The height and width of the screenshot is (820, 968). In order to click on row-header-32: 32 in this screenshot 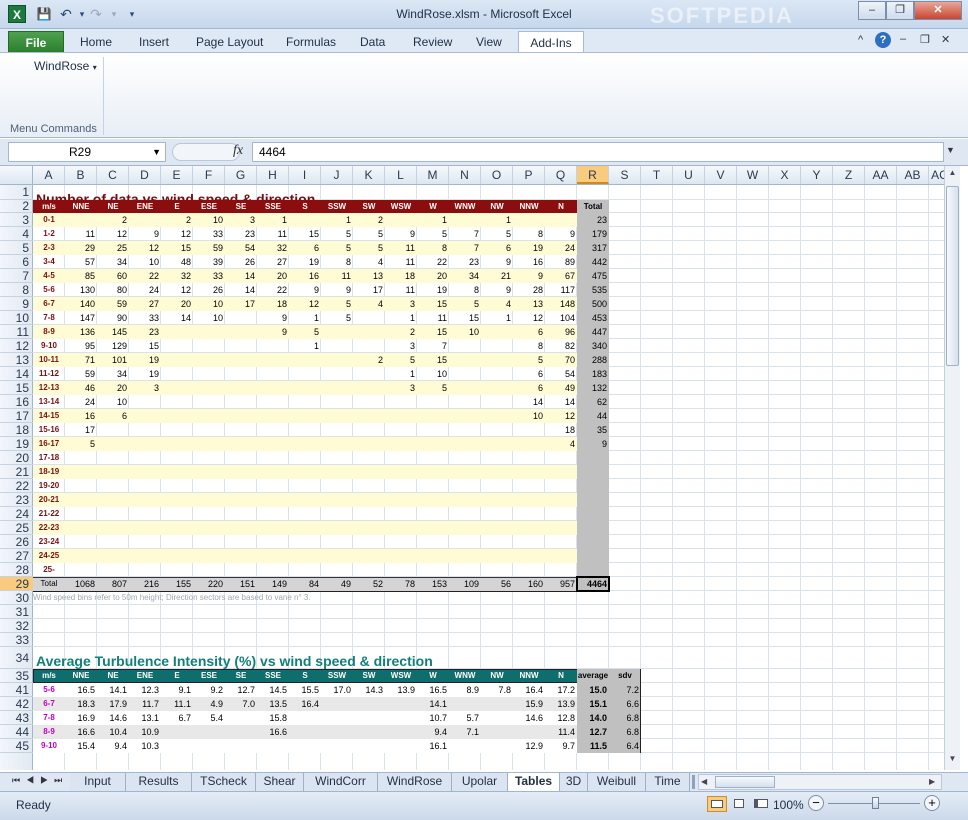, I will do `click(16, 626)`.